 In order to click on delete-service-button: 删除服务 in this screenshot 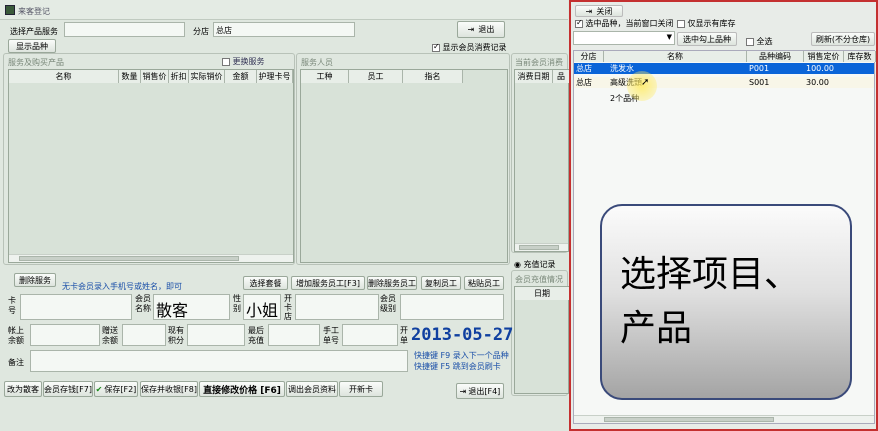, I will do `click(35, 280)`.